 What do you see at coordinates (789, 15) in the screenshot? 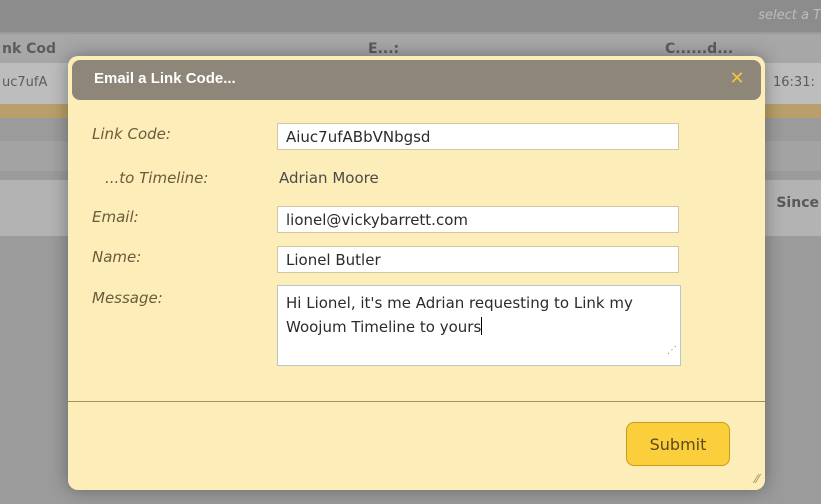
I see `background-hint: select a T` at bounding box center [789, 15].